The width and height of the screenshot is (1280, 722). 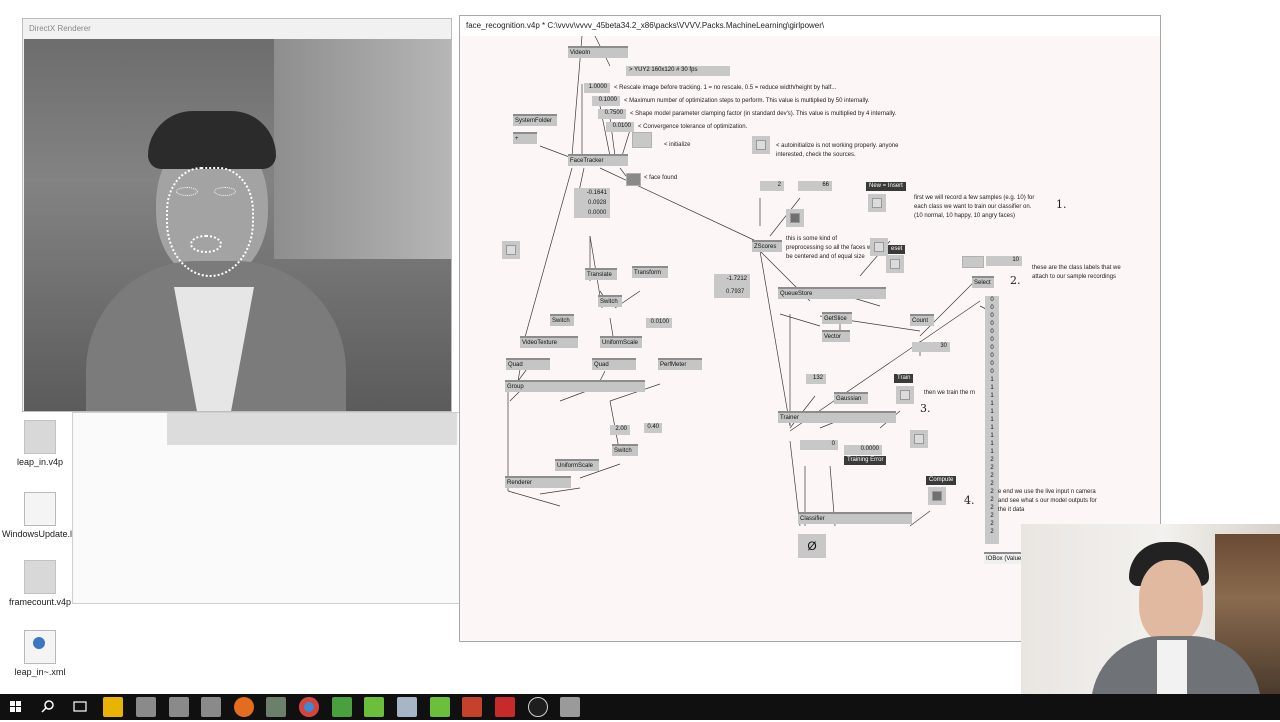 What do you see at coordinates (80, 707) in the screenshot?
I see `task-view-icon` at bounding box center [80, 707].